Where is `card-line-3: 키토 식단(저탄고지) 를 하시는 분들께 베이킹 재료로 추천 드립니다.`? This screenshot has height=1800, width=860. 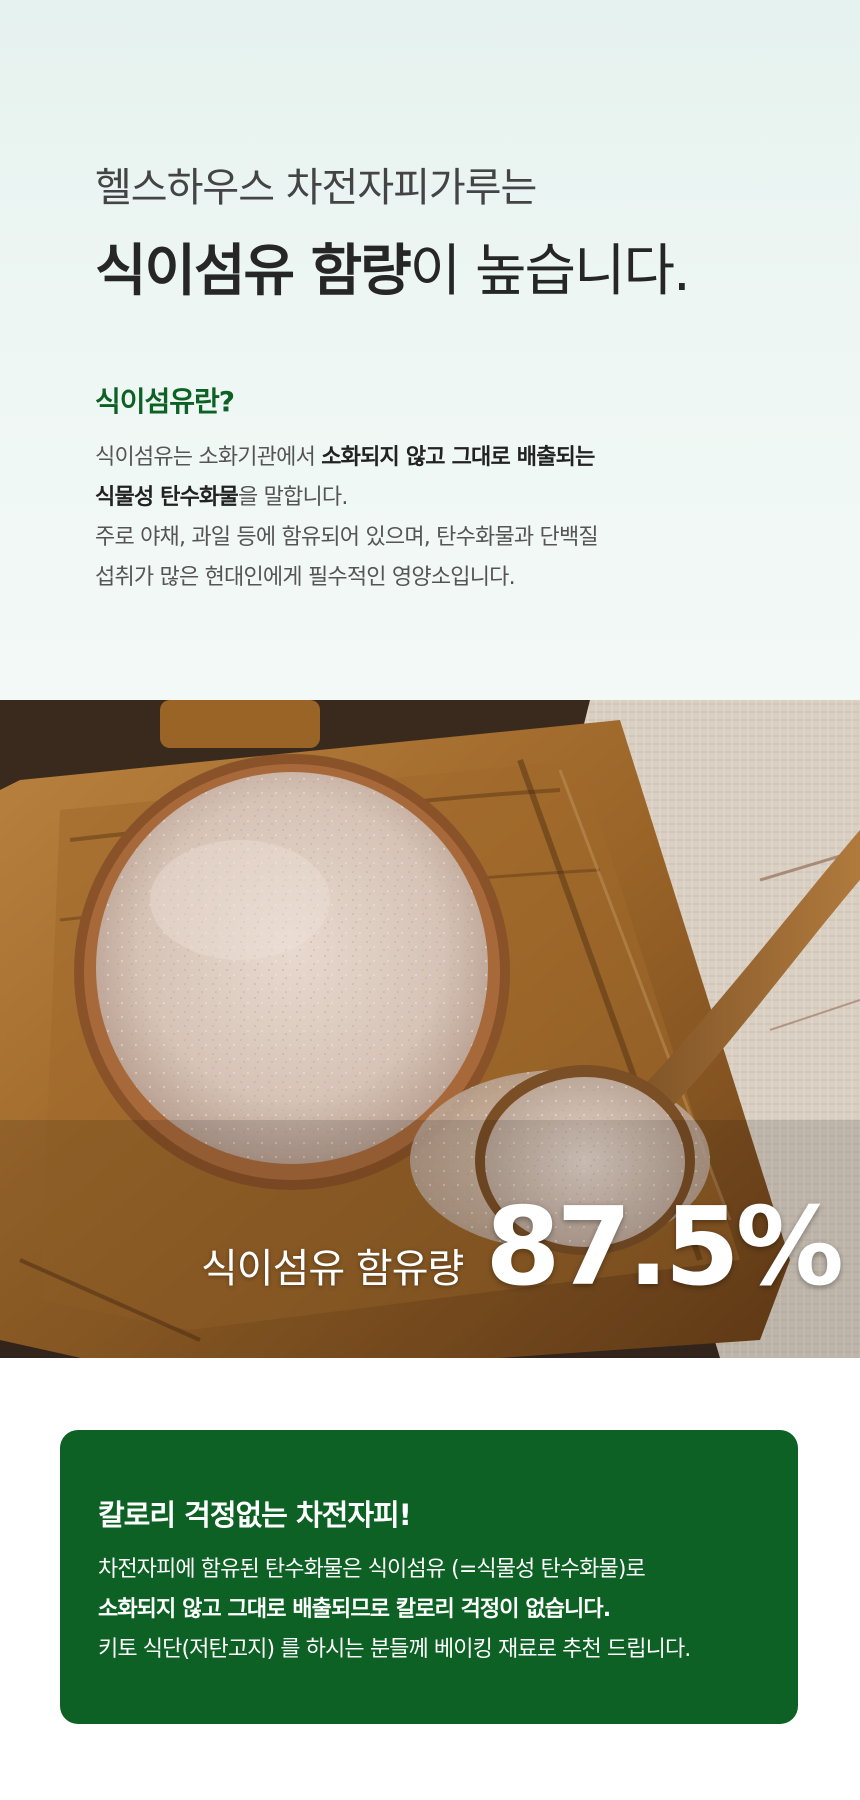 card-line-3: 키토 식단(저탄고지) 를 하시는 분들께 베이킹 재료로 추천 드립니다. is located at coordinates (394, 1649).